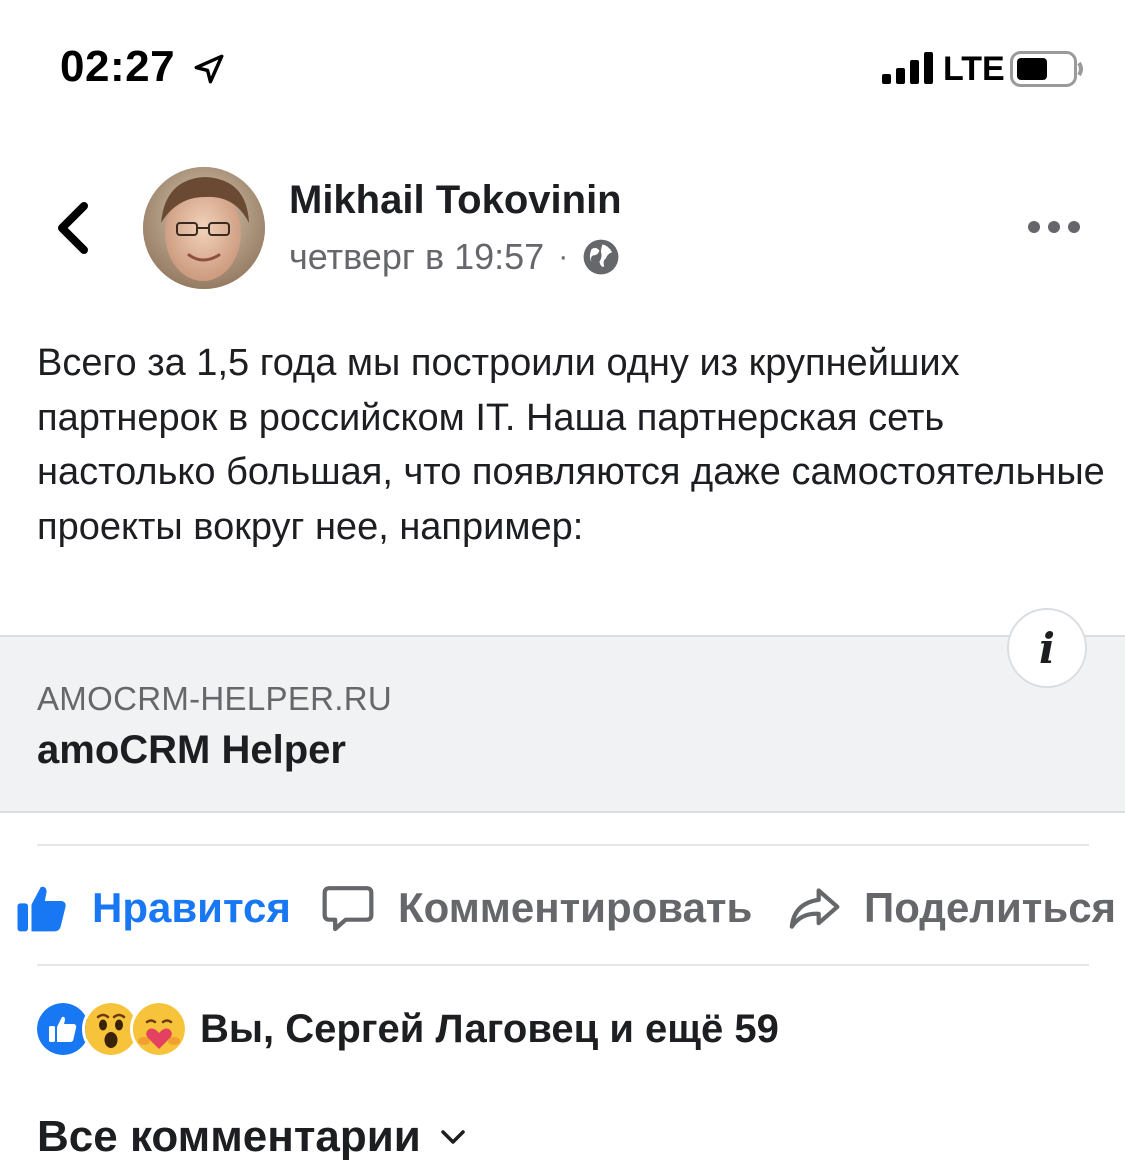 This screenshot has height=1162, width=1125. I want to click on reactions-summary: Вы, Сергей Лаговец и ещё 59, so click(406, 1029).